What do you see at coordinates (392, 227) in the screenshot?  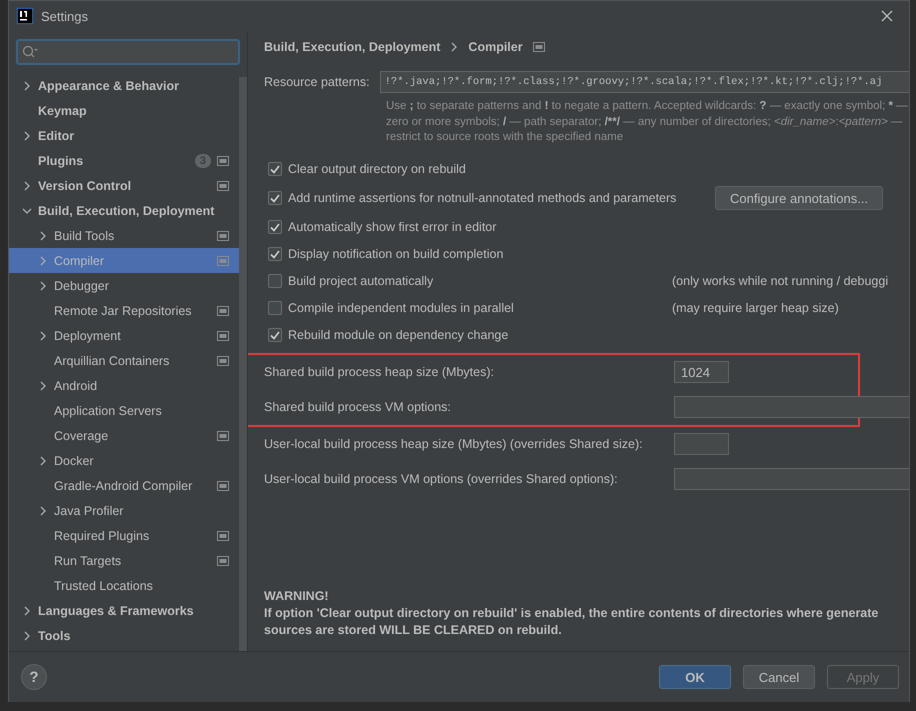 I see `checkbox-label: Automatically show first error in editor` at bounding box center [392, 227].